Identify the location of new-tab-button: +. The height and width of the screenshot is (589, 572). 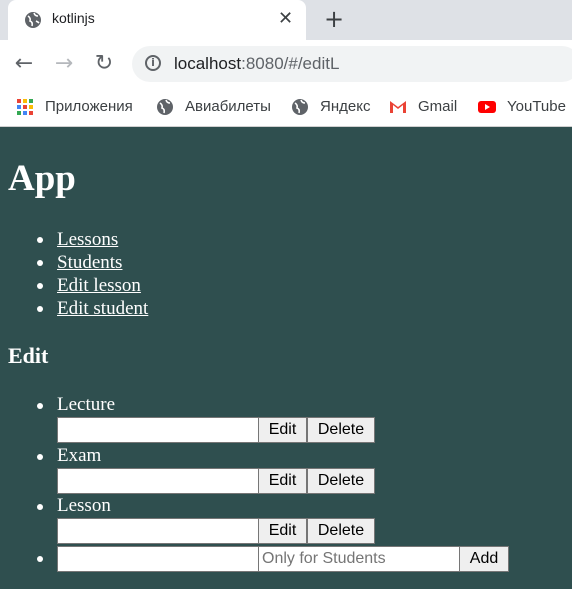
(334, 19).